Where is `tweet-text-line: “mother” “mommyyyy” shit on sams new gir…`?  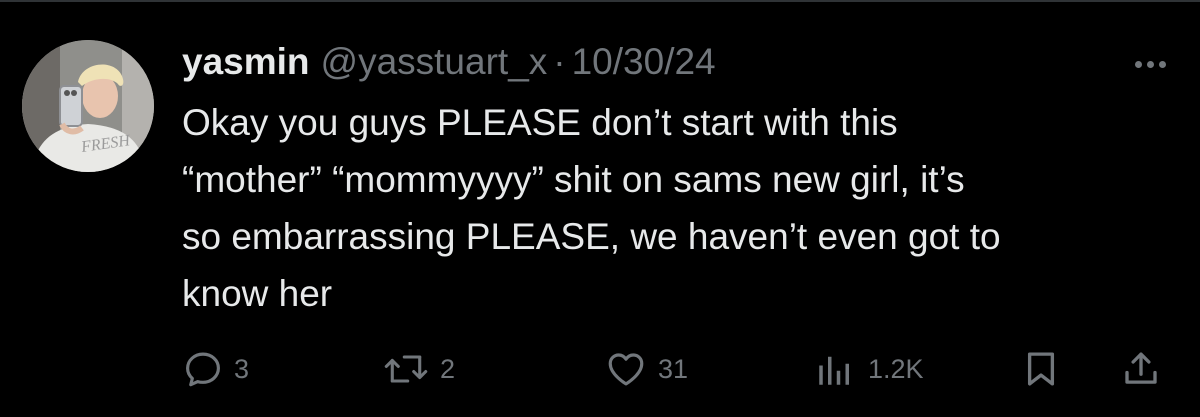
tweet-text-line: “mother” “mommyyyy” shit on sams new gir… is located at coordinates (573, 179).